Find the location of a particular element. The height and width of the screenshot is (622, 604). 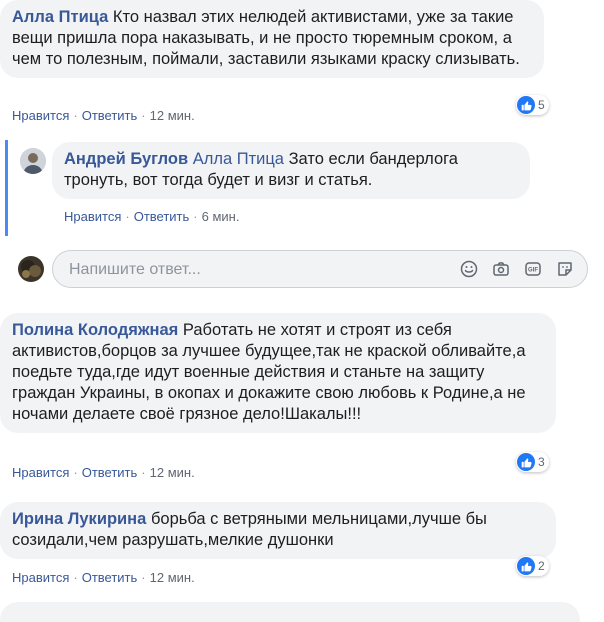

svg-text: GIF is located at coordinates (533, 271).